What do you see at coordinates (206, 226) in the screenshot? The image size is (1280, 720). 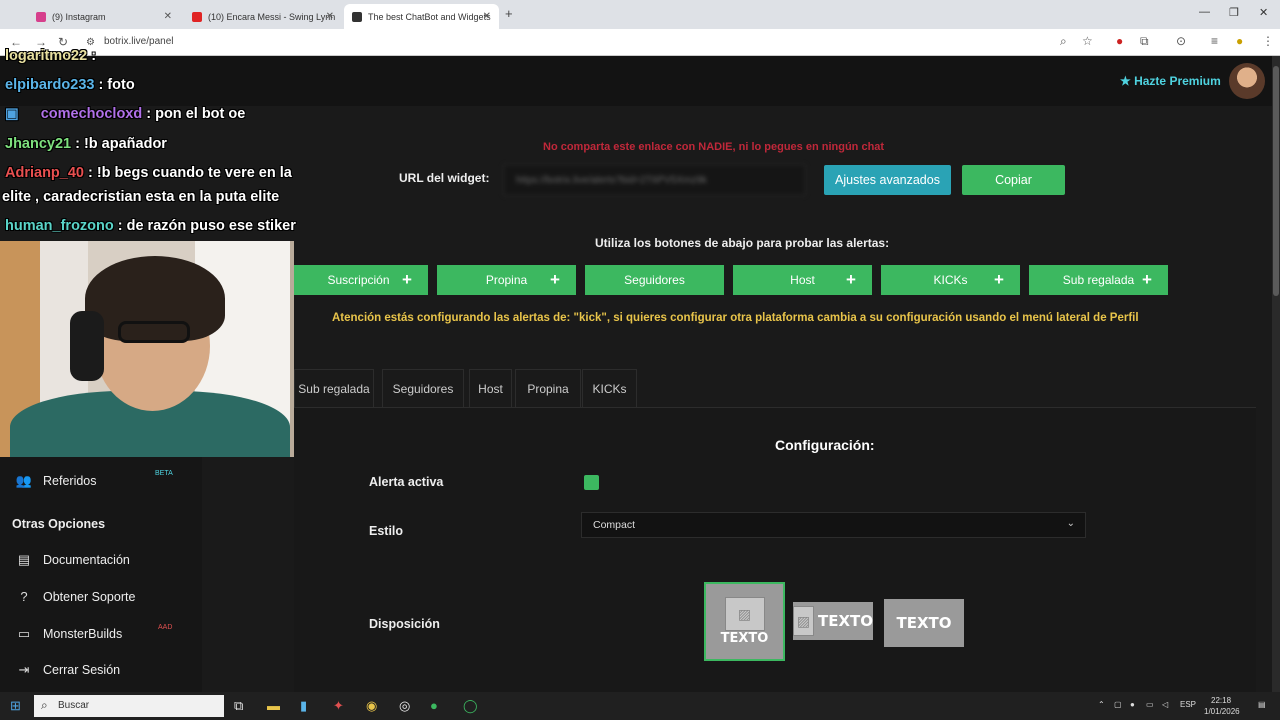 I see `chat-text: : de razón puso ese stiker` at bounding box center [206, 226].